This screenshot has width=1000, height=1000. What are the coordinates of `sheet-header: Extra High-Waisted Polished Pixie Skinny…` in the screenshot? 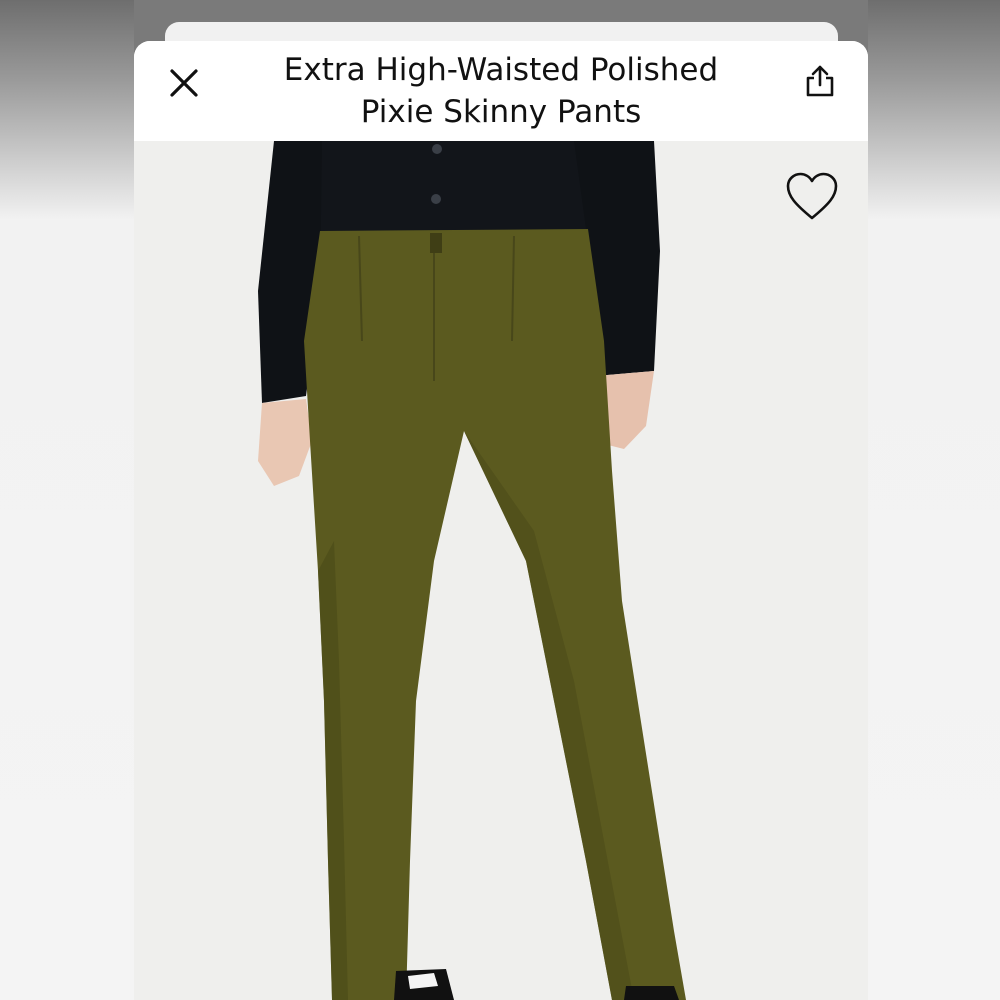 It's located at (501, 91).